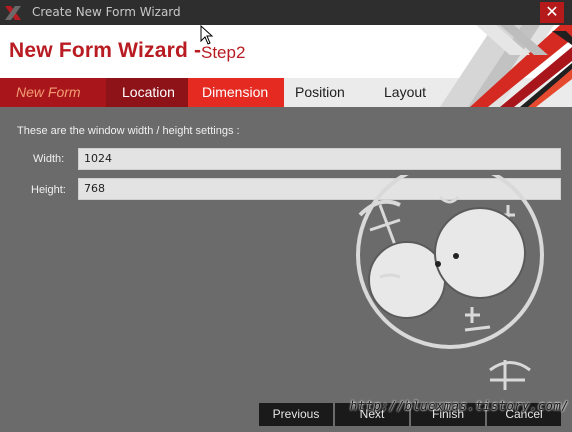  I want to click on tab-location: Location, so click(151, 92).